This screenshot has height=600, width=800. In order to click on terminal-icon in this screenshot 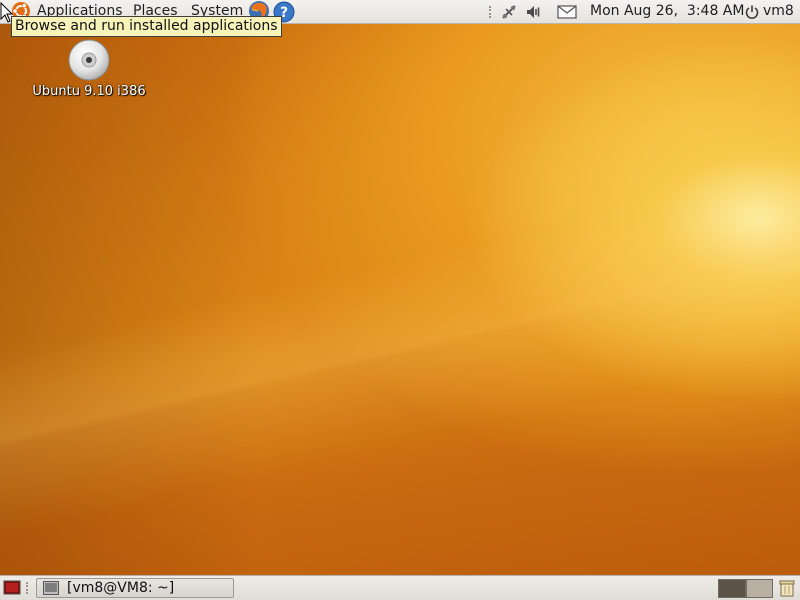, I will do `click(51, 588)`.